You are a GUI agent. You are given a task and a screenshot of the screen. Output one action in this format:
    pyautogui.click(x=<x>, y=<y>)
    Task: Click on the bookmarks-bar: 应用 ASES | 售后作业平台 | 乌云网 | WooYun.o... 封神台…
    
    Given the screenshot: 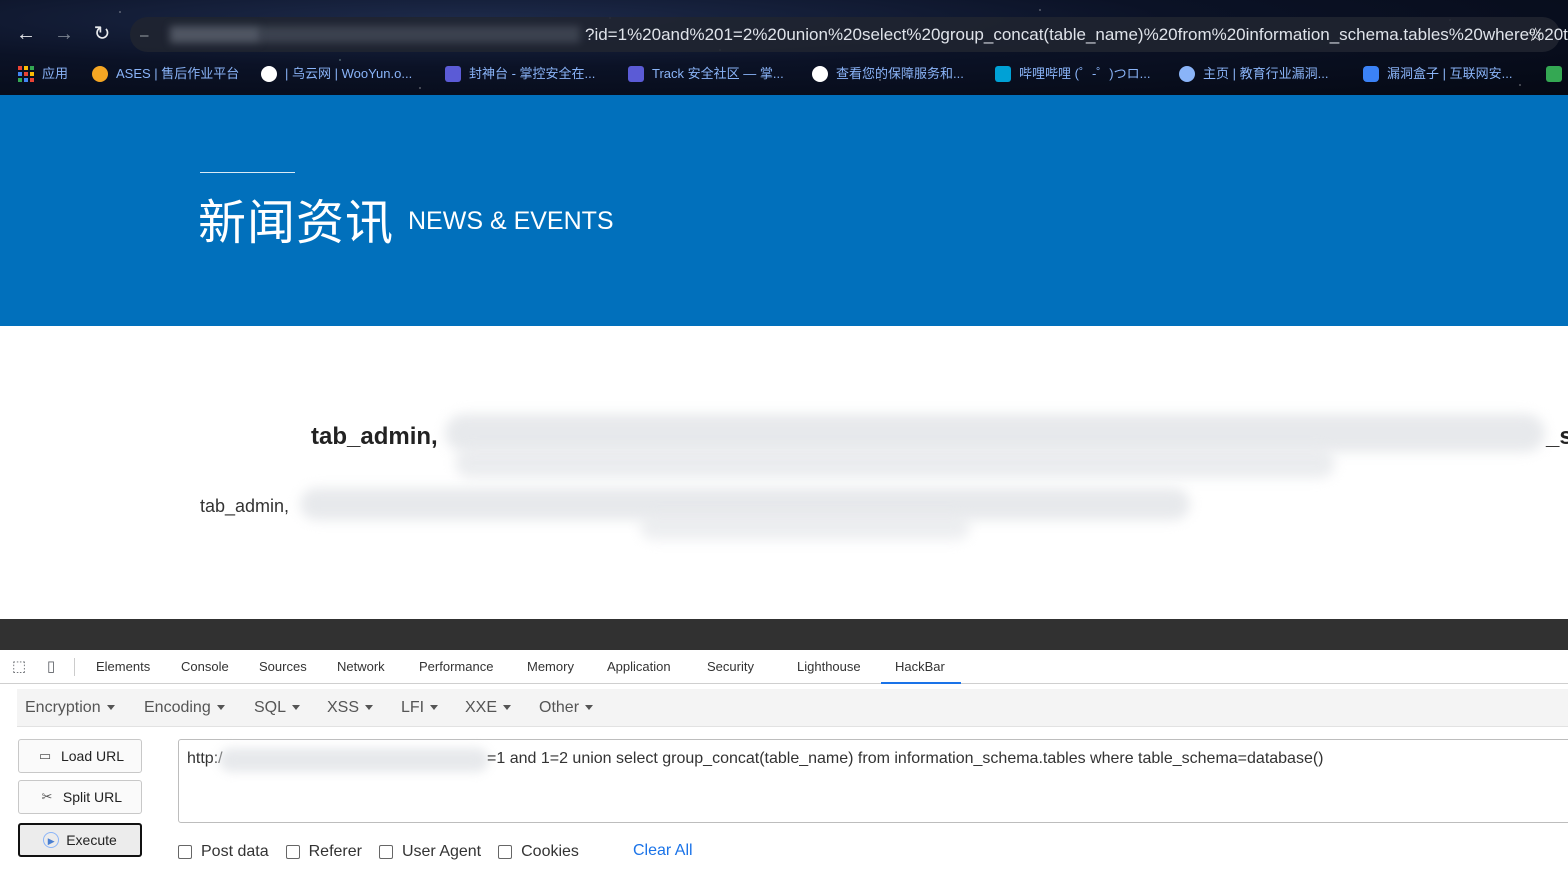 What is the action you would take?
    pyautogui.click(x=784, y=74)
    